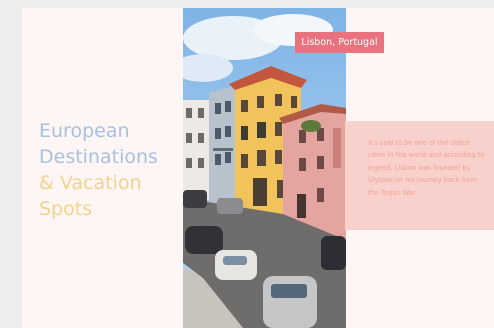  What do you see at coordinates (66, 209) in the screenshot?
I see `title-line-spots: Spots` at bounding box center [66, 209].